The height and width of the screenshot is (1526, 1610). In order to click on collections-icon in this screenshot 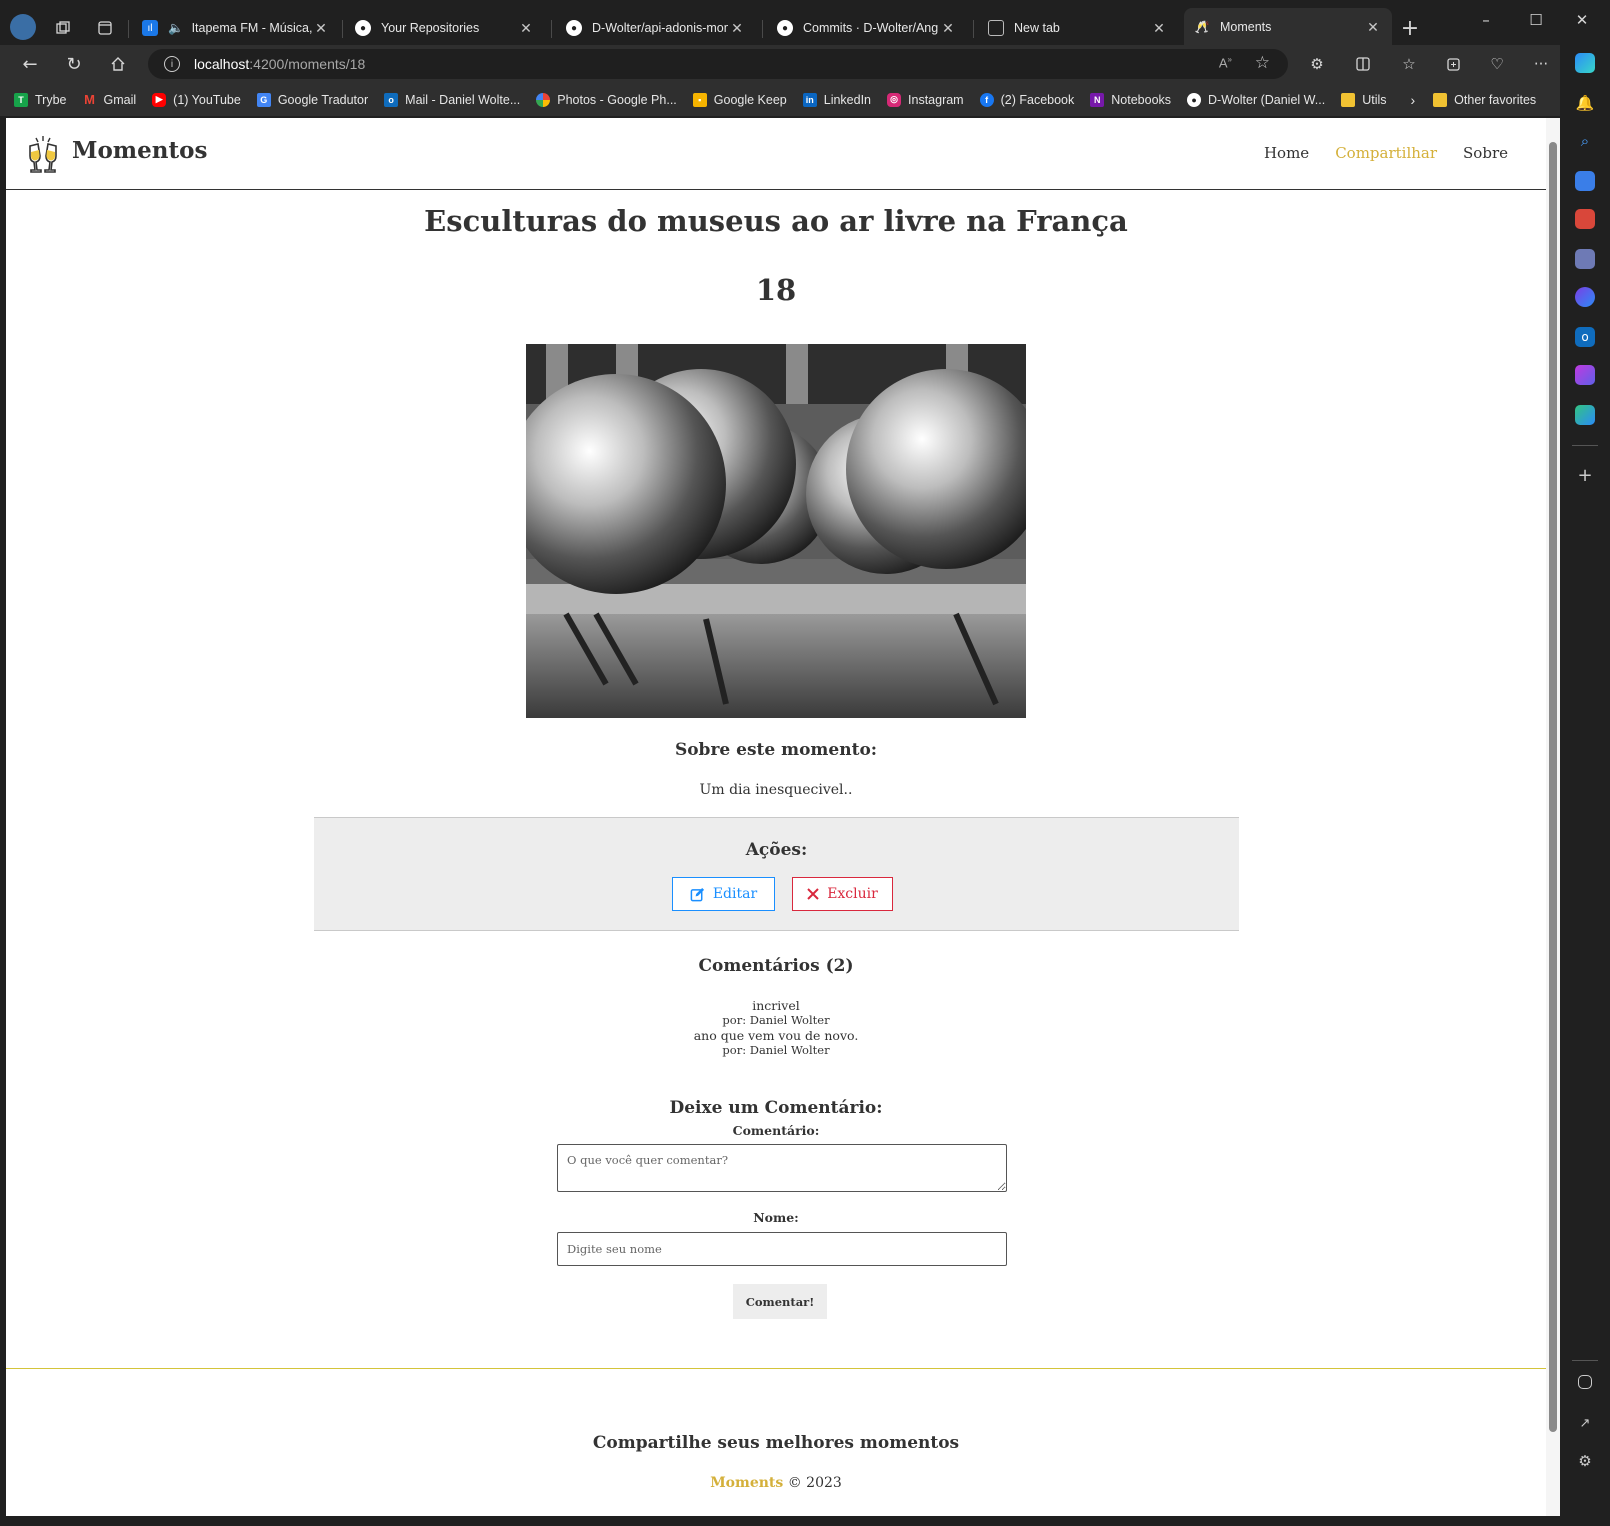, I will do `click(1453, 64)`.